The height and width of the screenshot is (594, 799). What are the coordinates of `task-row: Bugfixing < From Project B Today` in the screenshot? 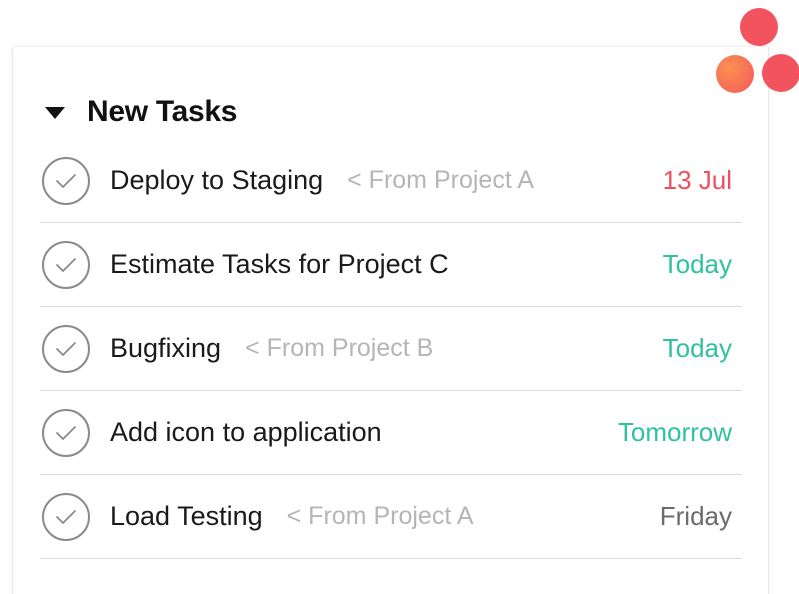 It's located at (391, 349).